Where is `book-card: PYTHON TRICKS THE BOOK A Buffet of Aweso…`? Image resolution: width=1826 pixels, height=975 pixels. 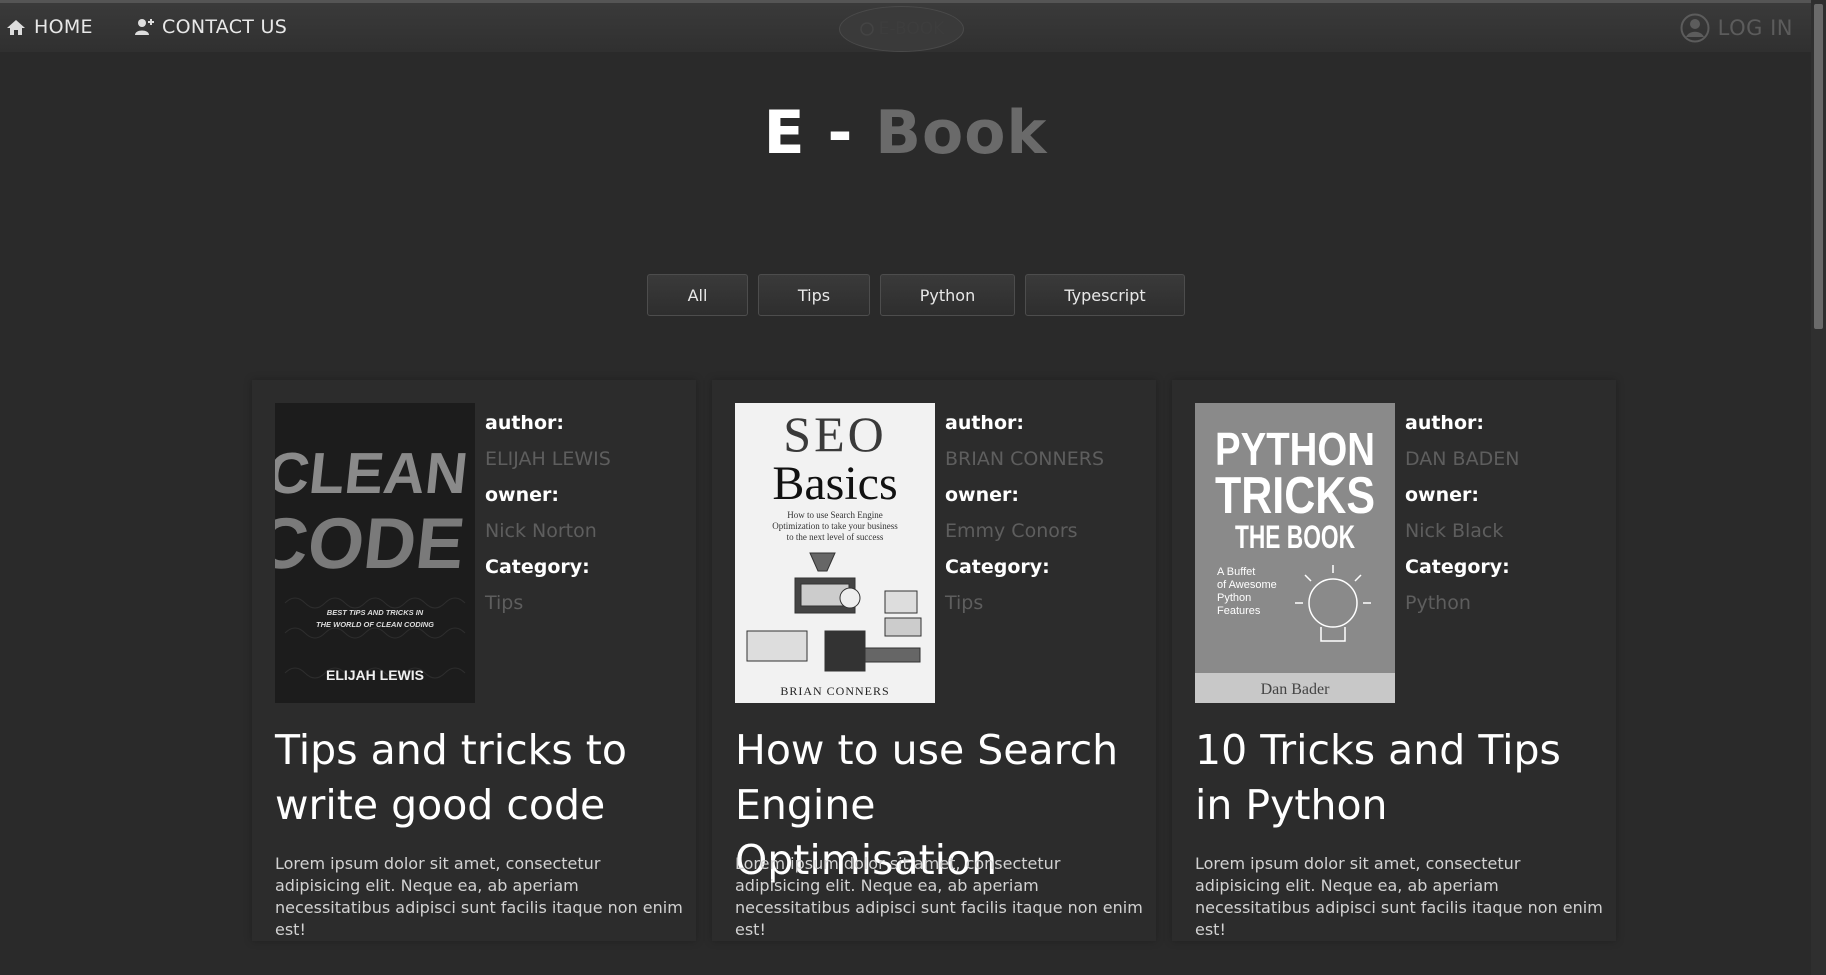
book-card: PYTHON TRICKS THE BOOK A Buffet of Aweso… is located at coordinates (1394, 660).